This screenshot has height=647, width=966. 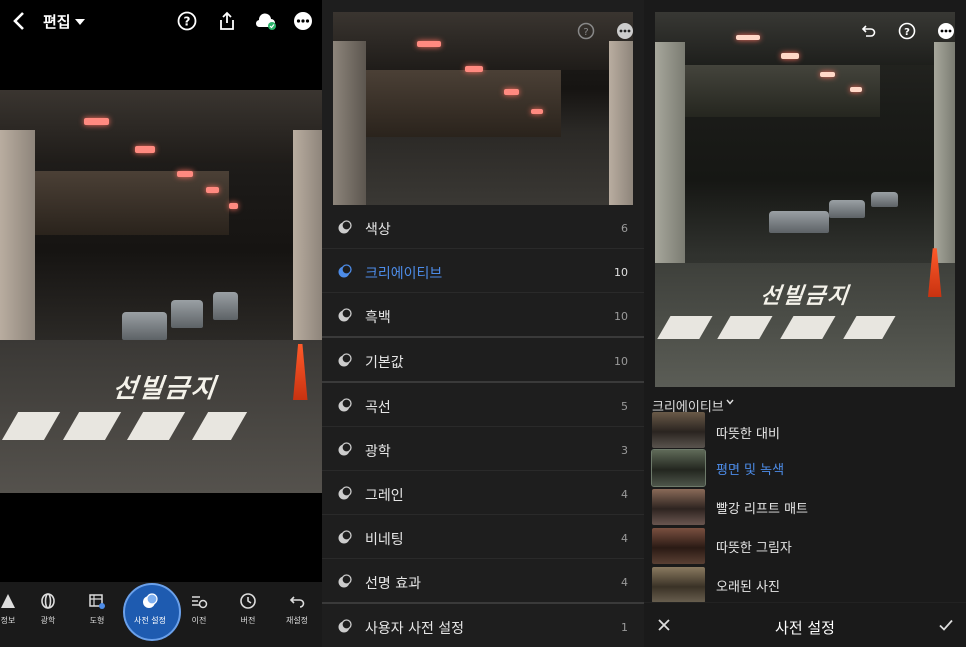 What do you see at coordinates (483, 493) in the screenshot?
I see `preset-category-item: 그레인 4` at bounding box center [483, 493].